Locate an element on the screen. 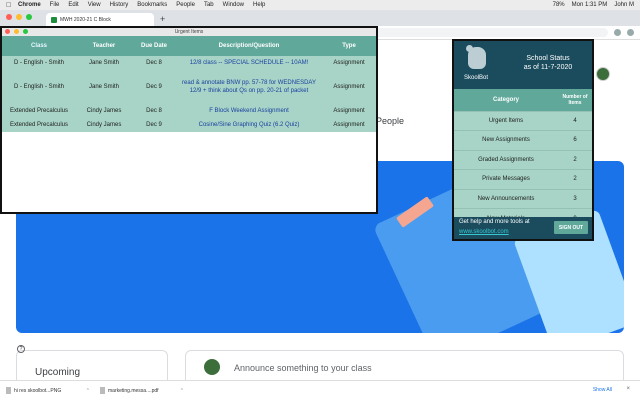 The height and width of the screenshot is (400, 640). status-category: New Assignments is located at coordinates (506, 140).